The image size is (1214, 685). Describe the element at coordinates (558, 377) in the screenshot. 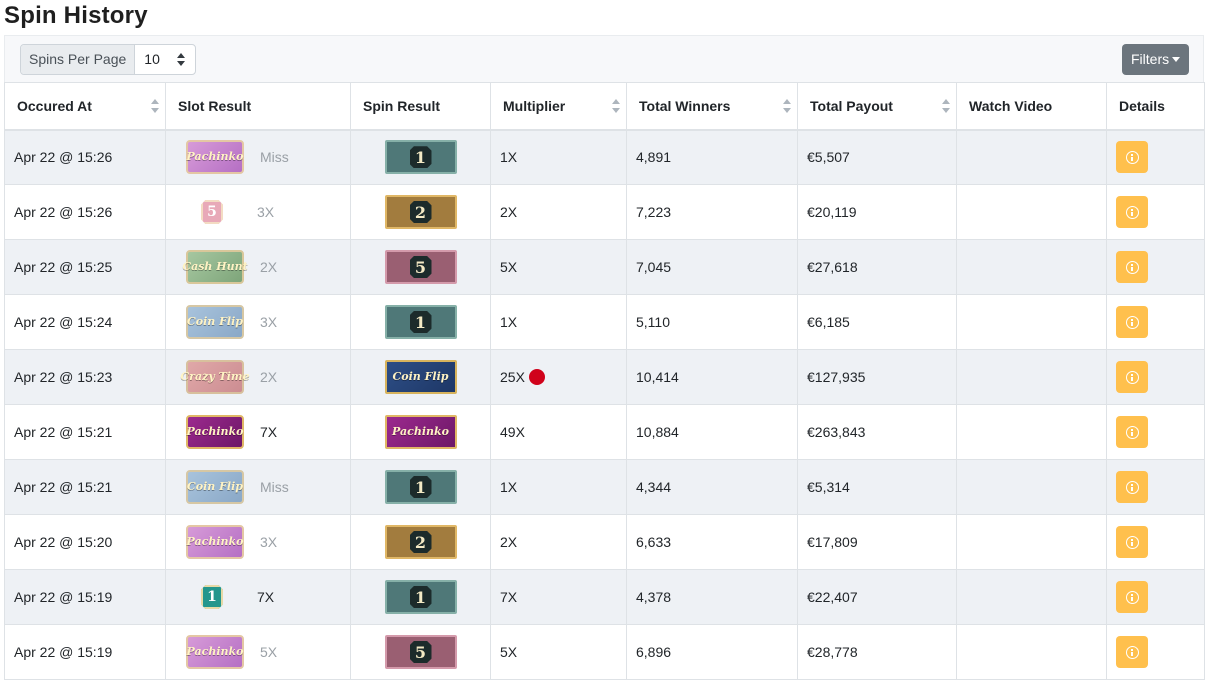

I see `cell-multiplier: 25X` at that location.